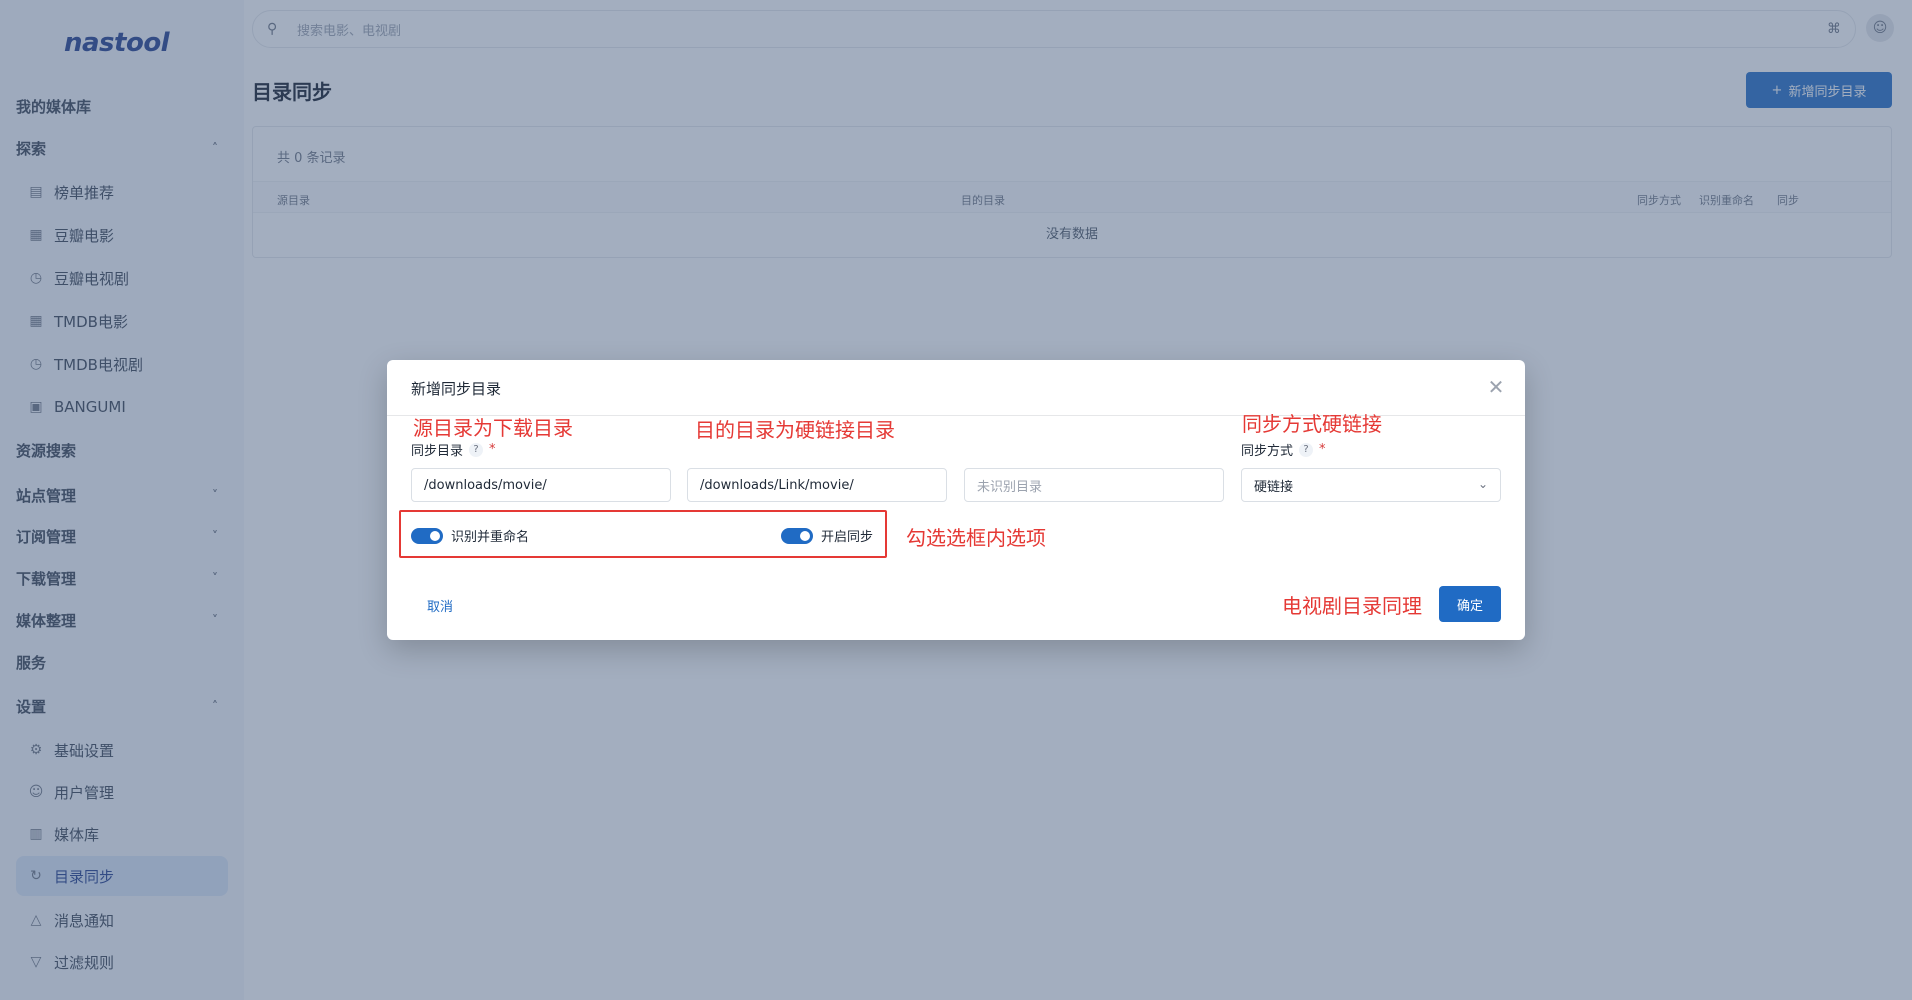  Describe the element at coordinates (1274, 487) in the screenshot. I see `sync-mode-value: 硬链接` at that location.